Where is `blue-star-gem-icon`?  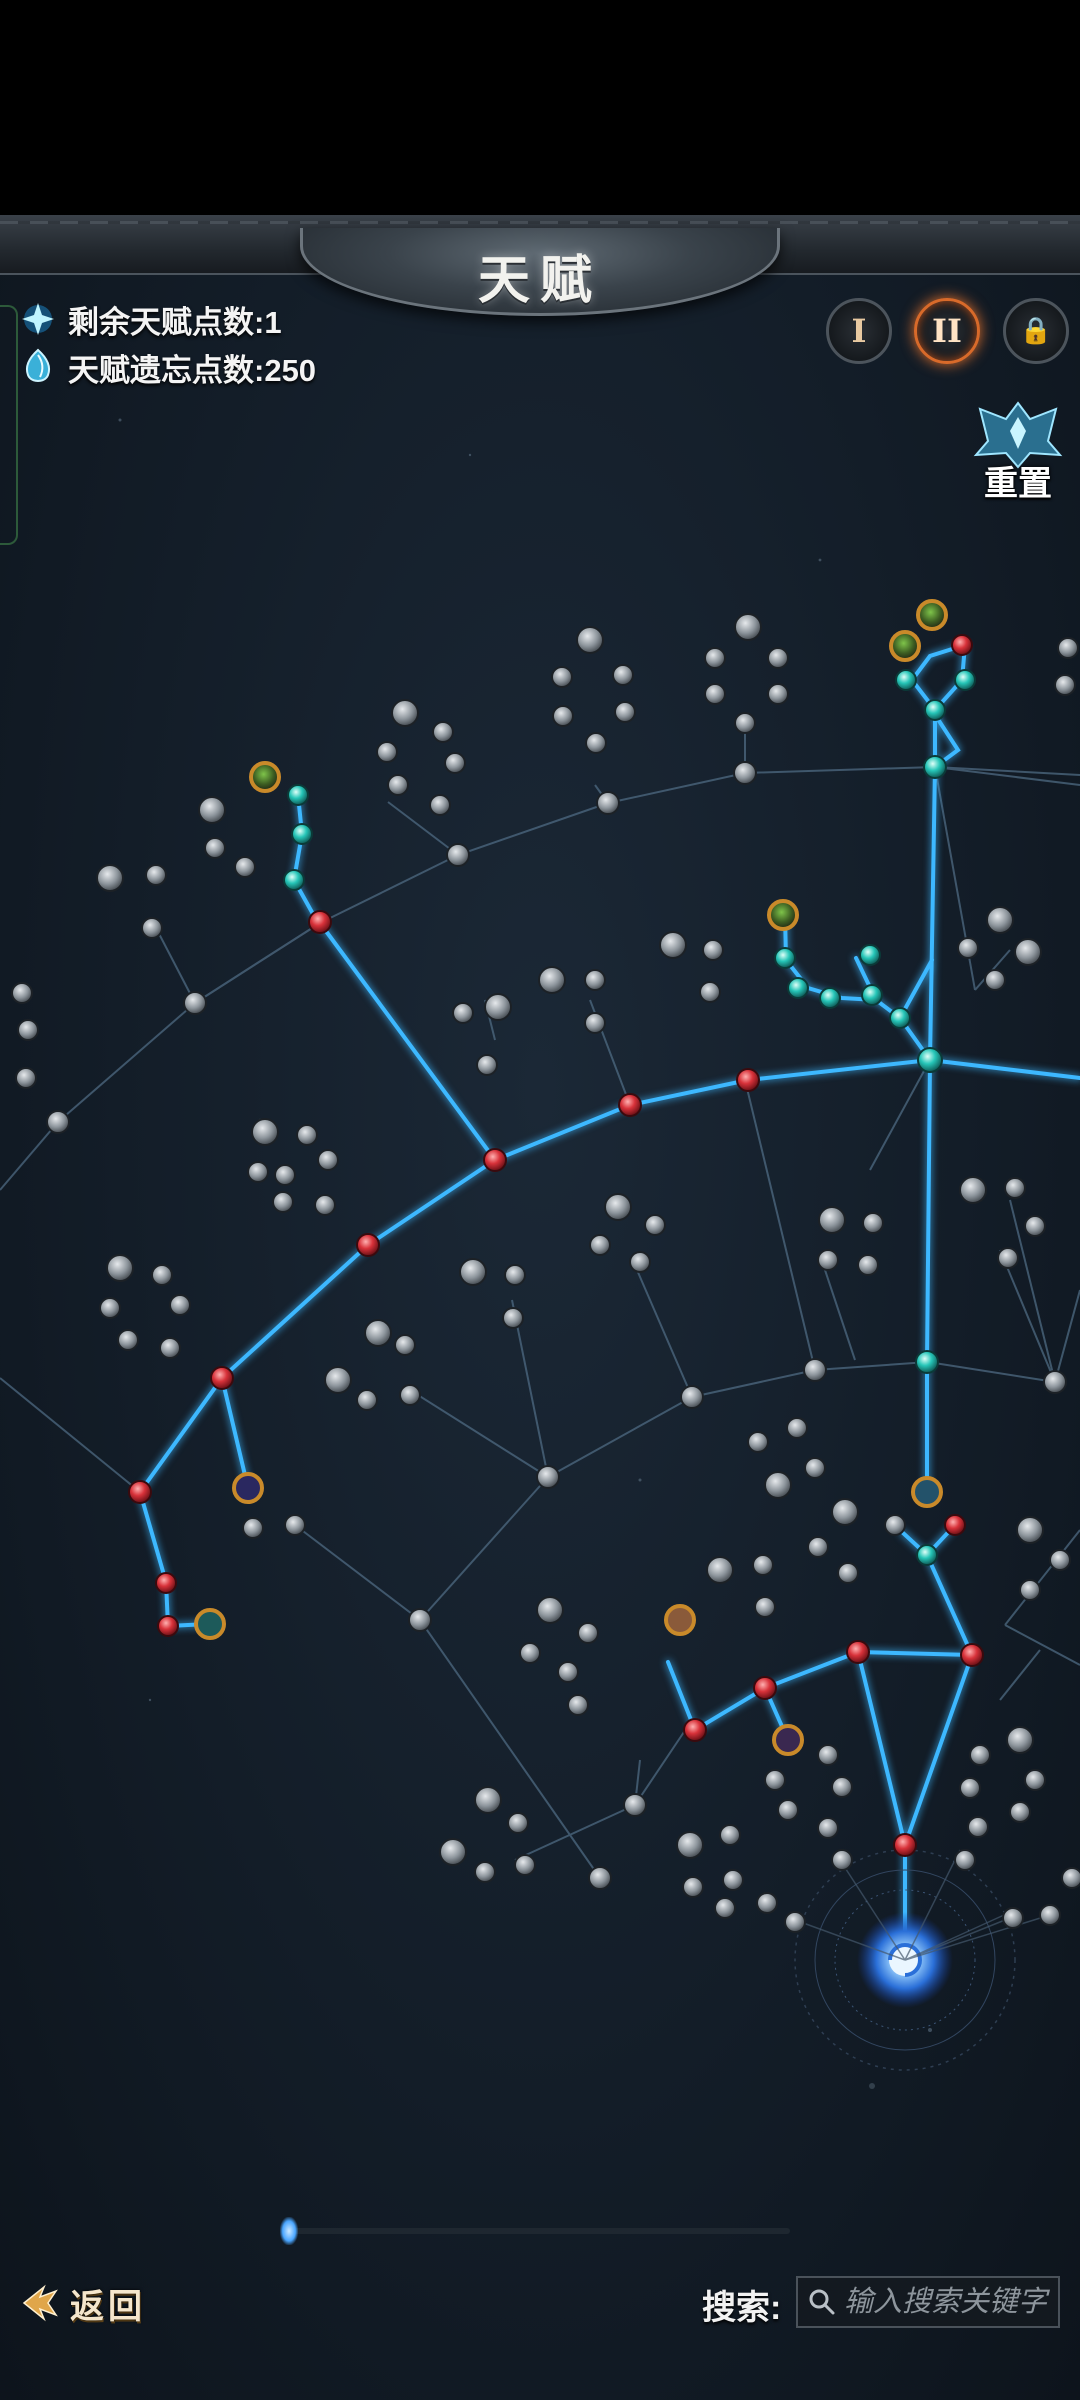 blue-star-gem-icon is located at coordinates (38, 319).